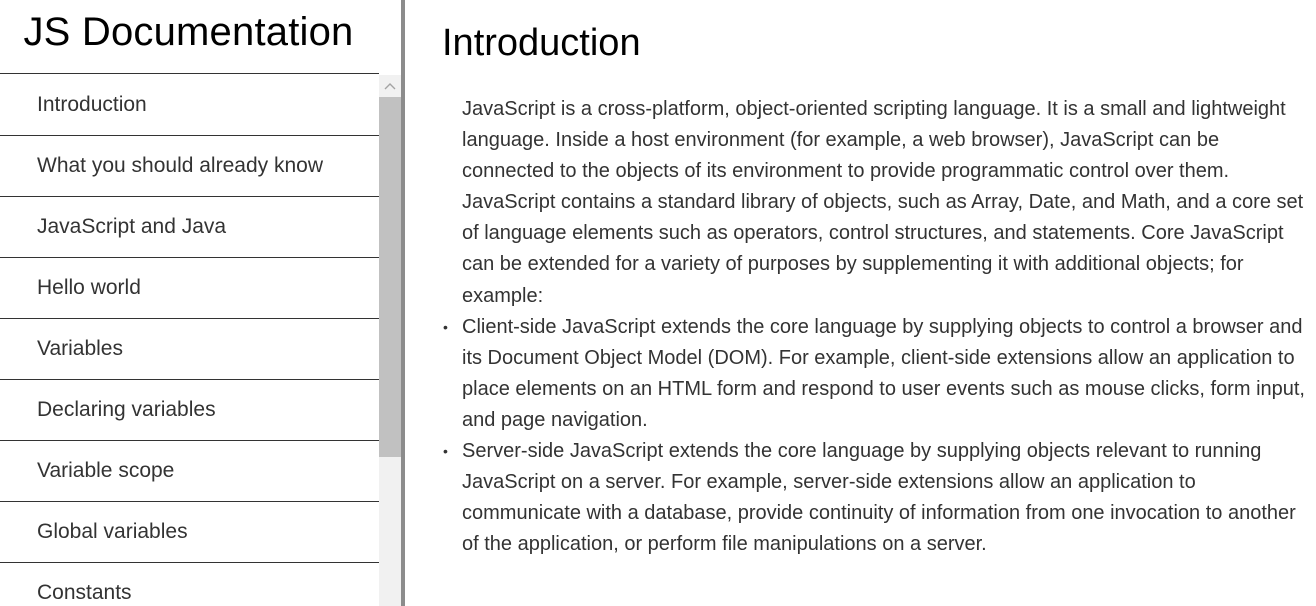  I want to click on sidebar-header: JS Documentation, so click(189, 37).